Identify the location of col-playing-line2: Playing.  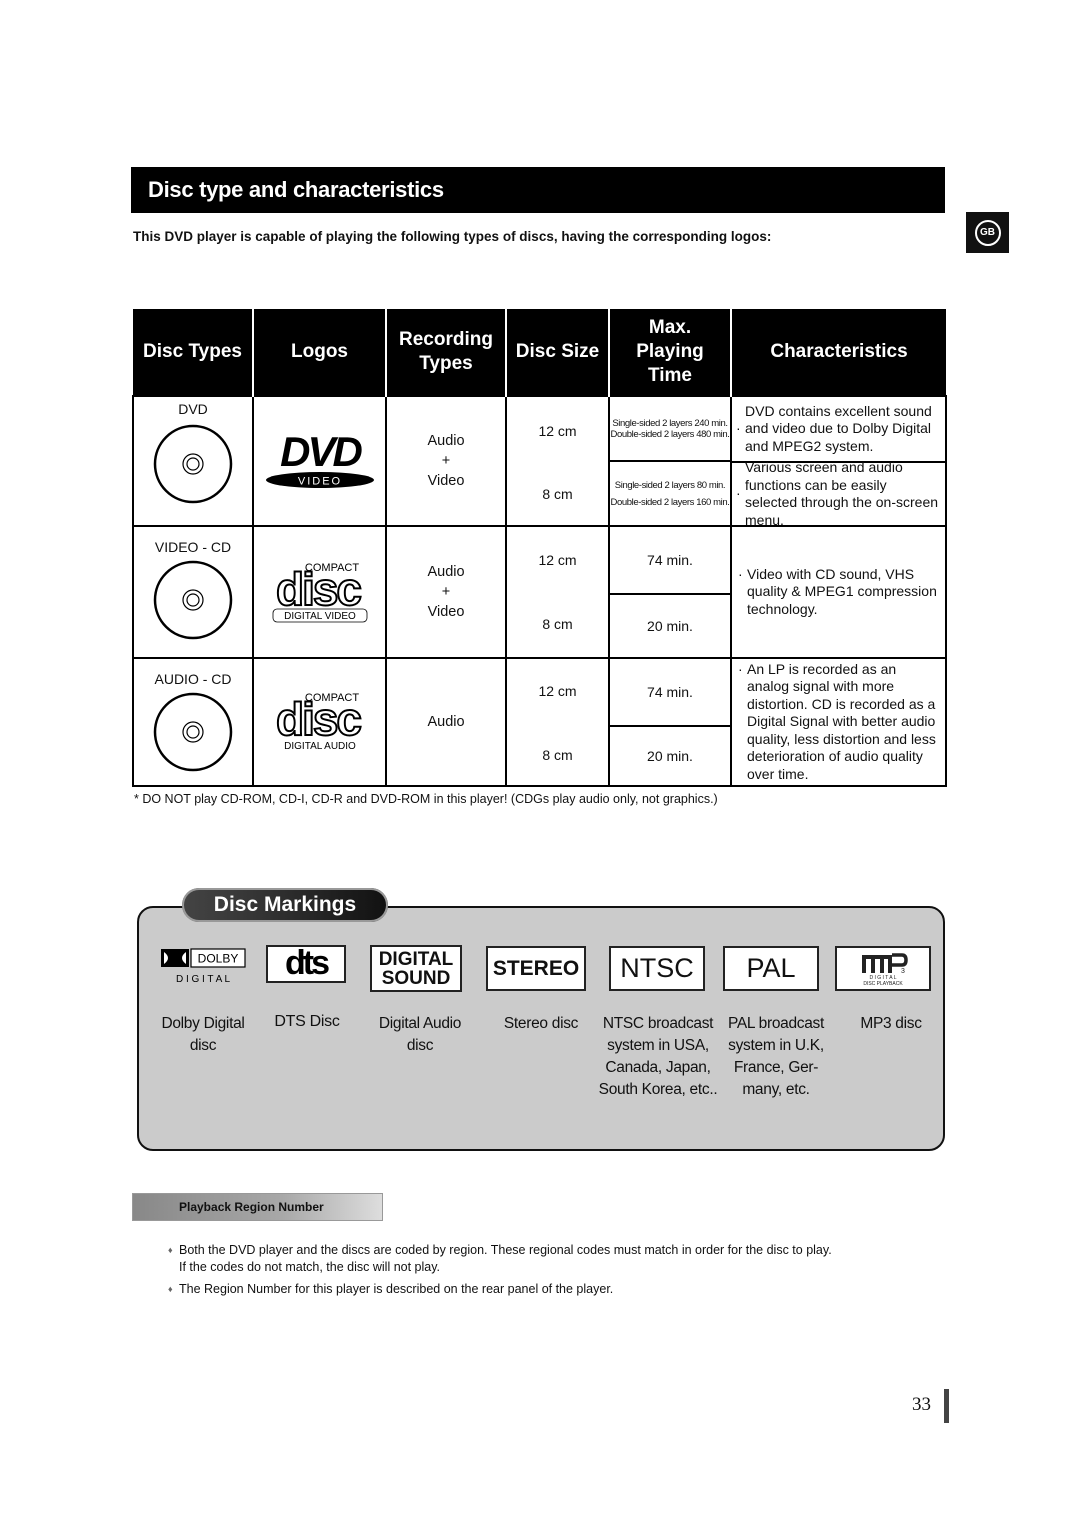
(670, 351).